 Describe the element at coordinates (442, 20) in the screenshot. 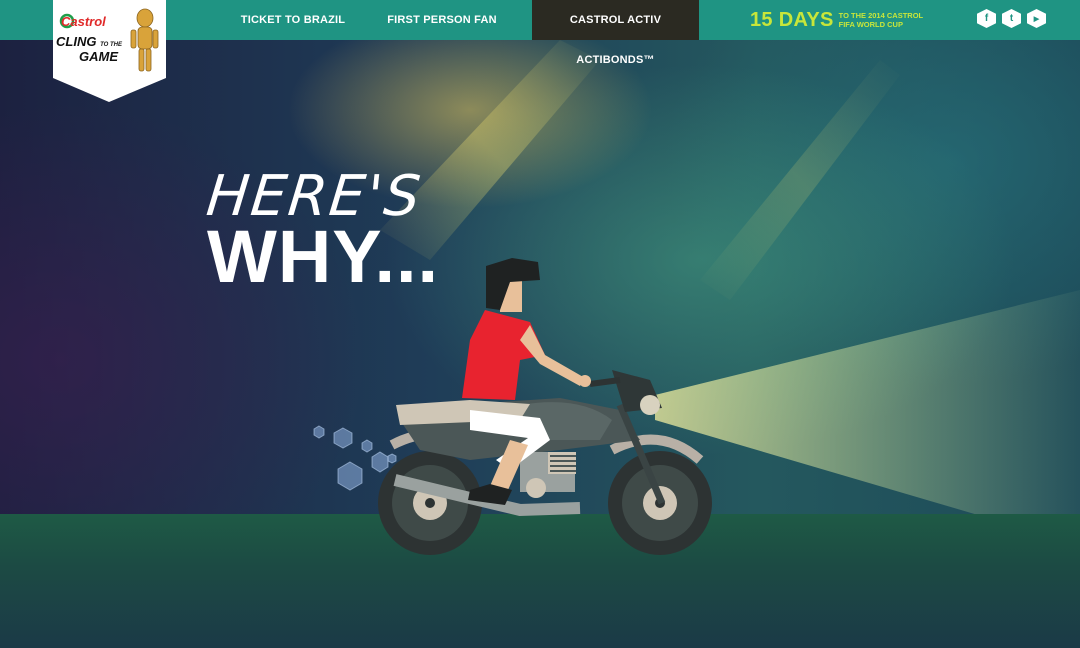

I see `nav-first-person-fan: FIRST PERSON FAN` at that location.